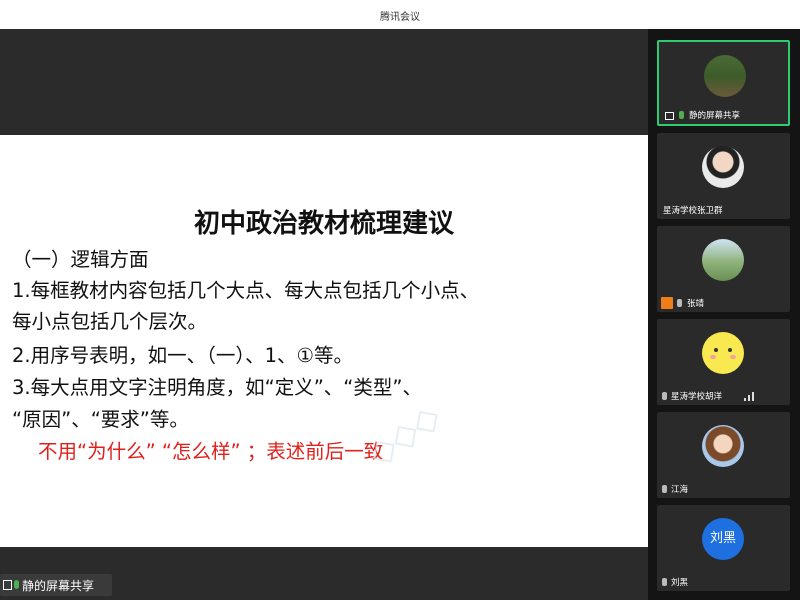 The height and width of the screenshot is (600, 800). I want to click on landscape-photo-avatar, so click(725, 76).